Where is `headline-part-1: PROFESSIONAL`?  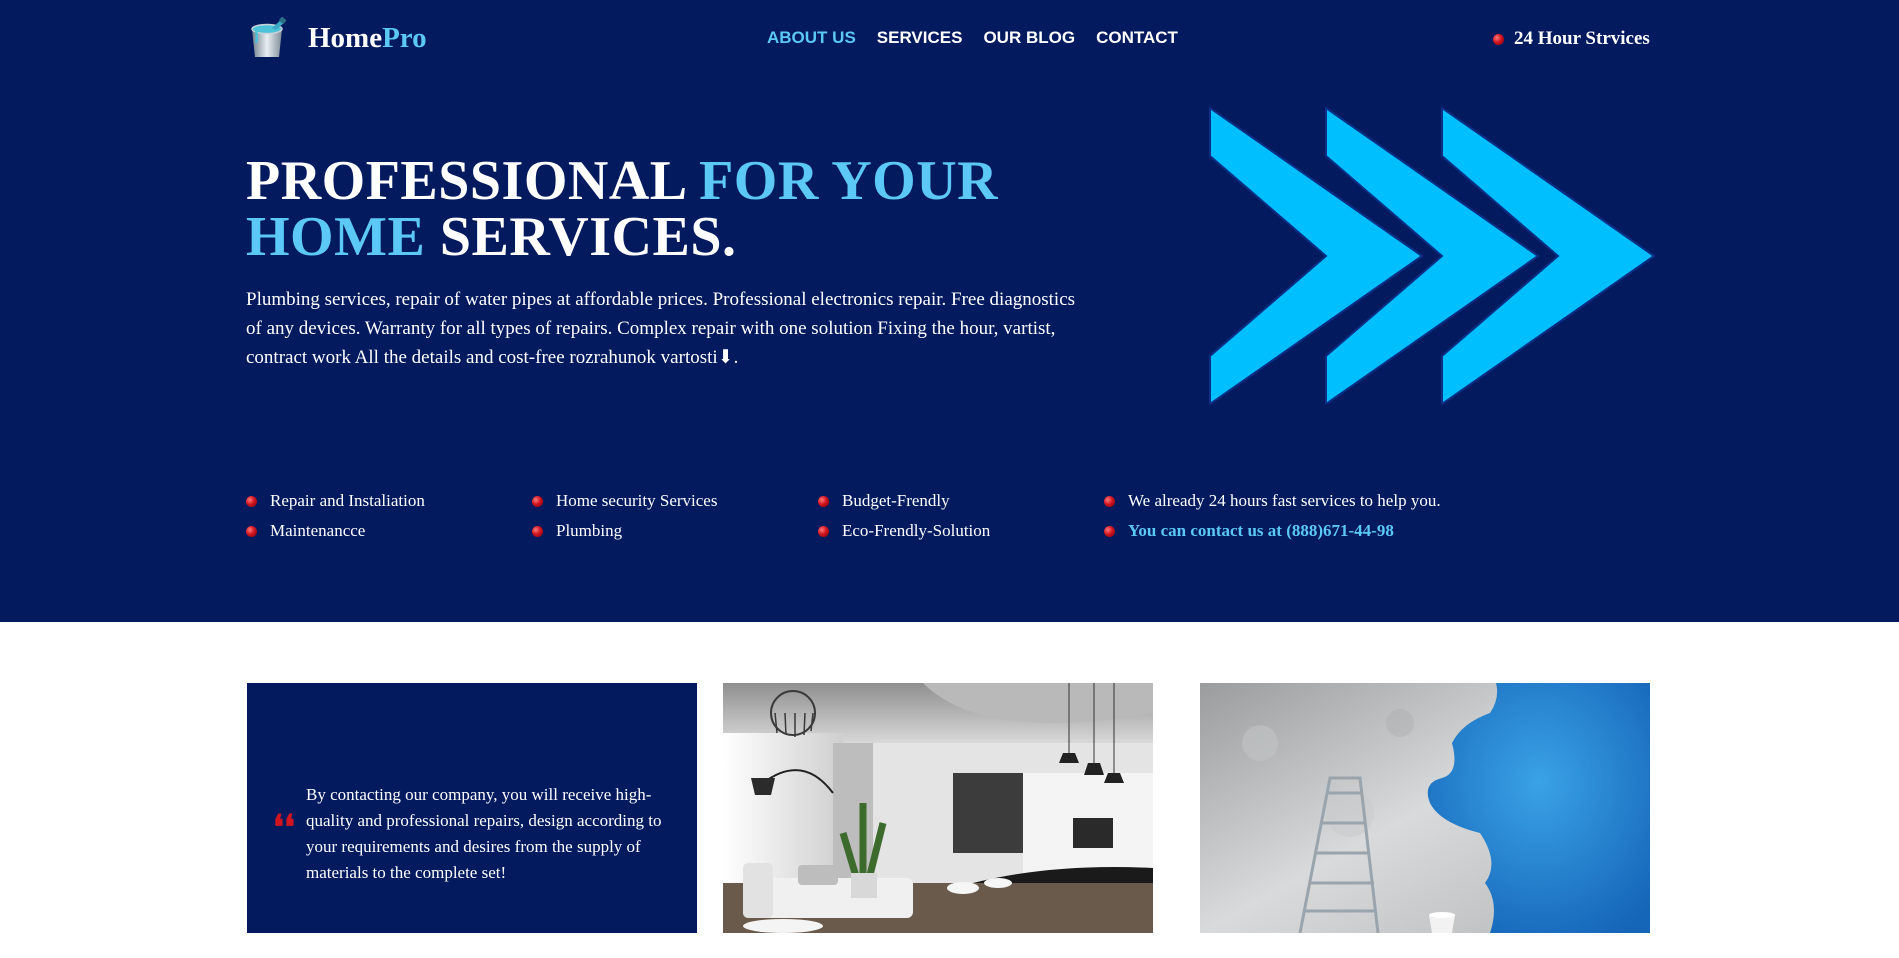 headline-part-1: PROFESSIONAL is located at coordinates (473, 181).